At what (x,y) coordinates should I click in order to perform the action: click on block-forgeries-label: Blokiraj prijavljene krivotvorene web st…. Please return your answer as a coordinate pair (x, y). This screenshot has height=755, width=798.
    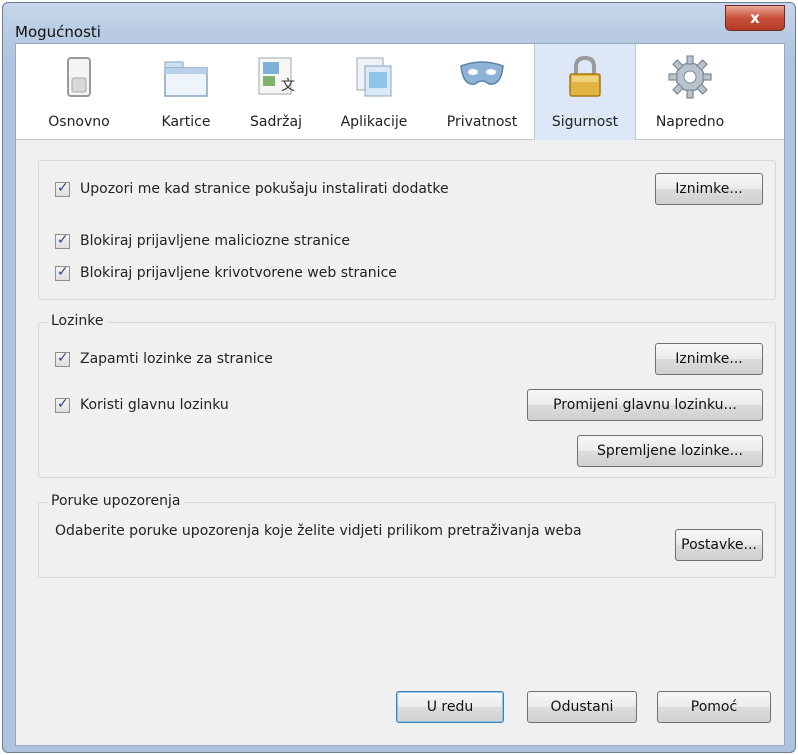
    Looking at the image, I should click on (238, 273).